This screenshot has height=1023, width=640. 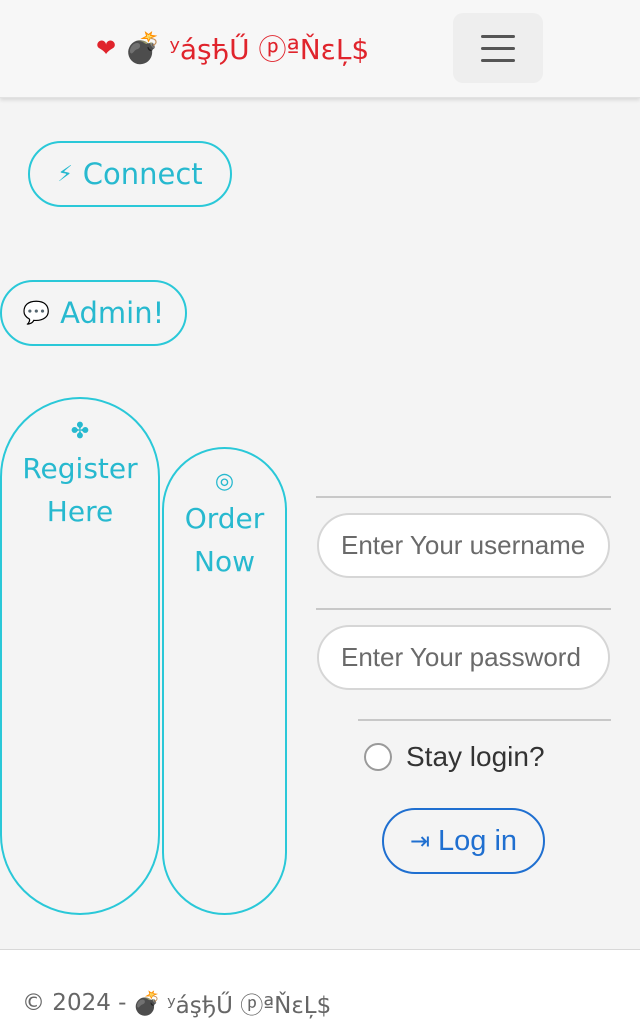 What do you see at coordinates (378, 757) in the screenshot?
I see `stay-login-radio` at bounding box center [378, 757].